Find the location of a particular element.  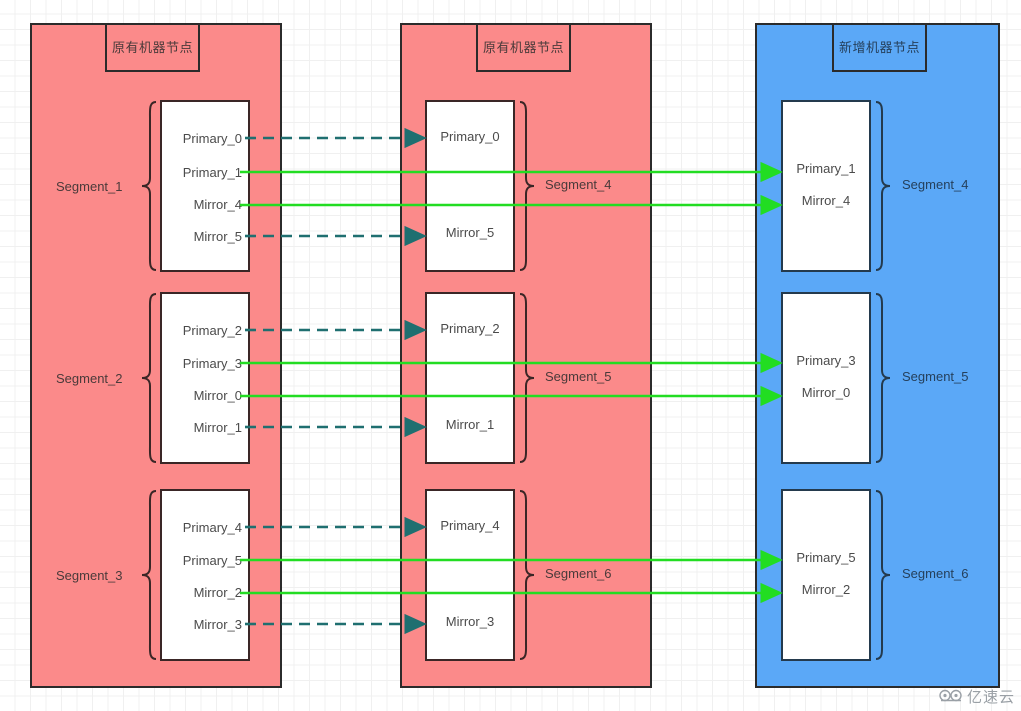

entry-label-mirror-5-col2: Mirror_5 is located at coordinates (470, 232).